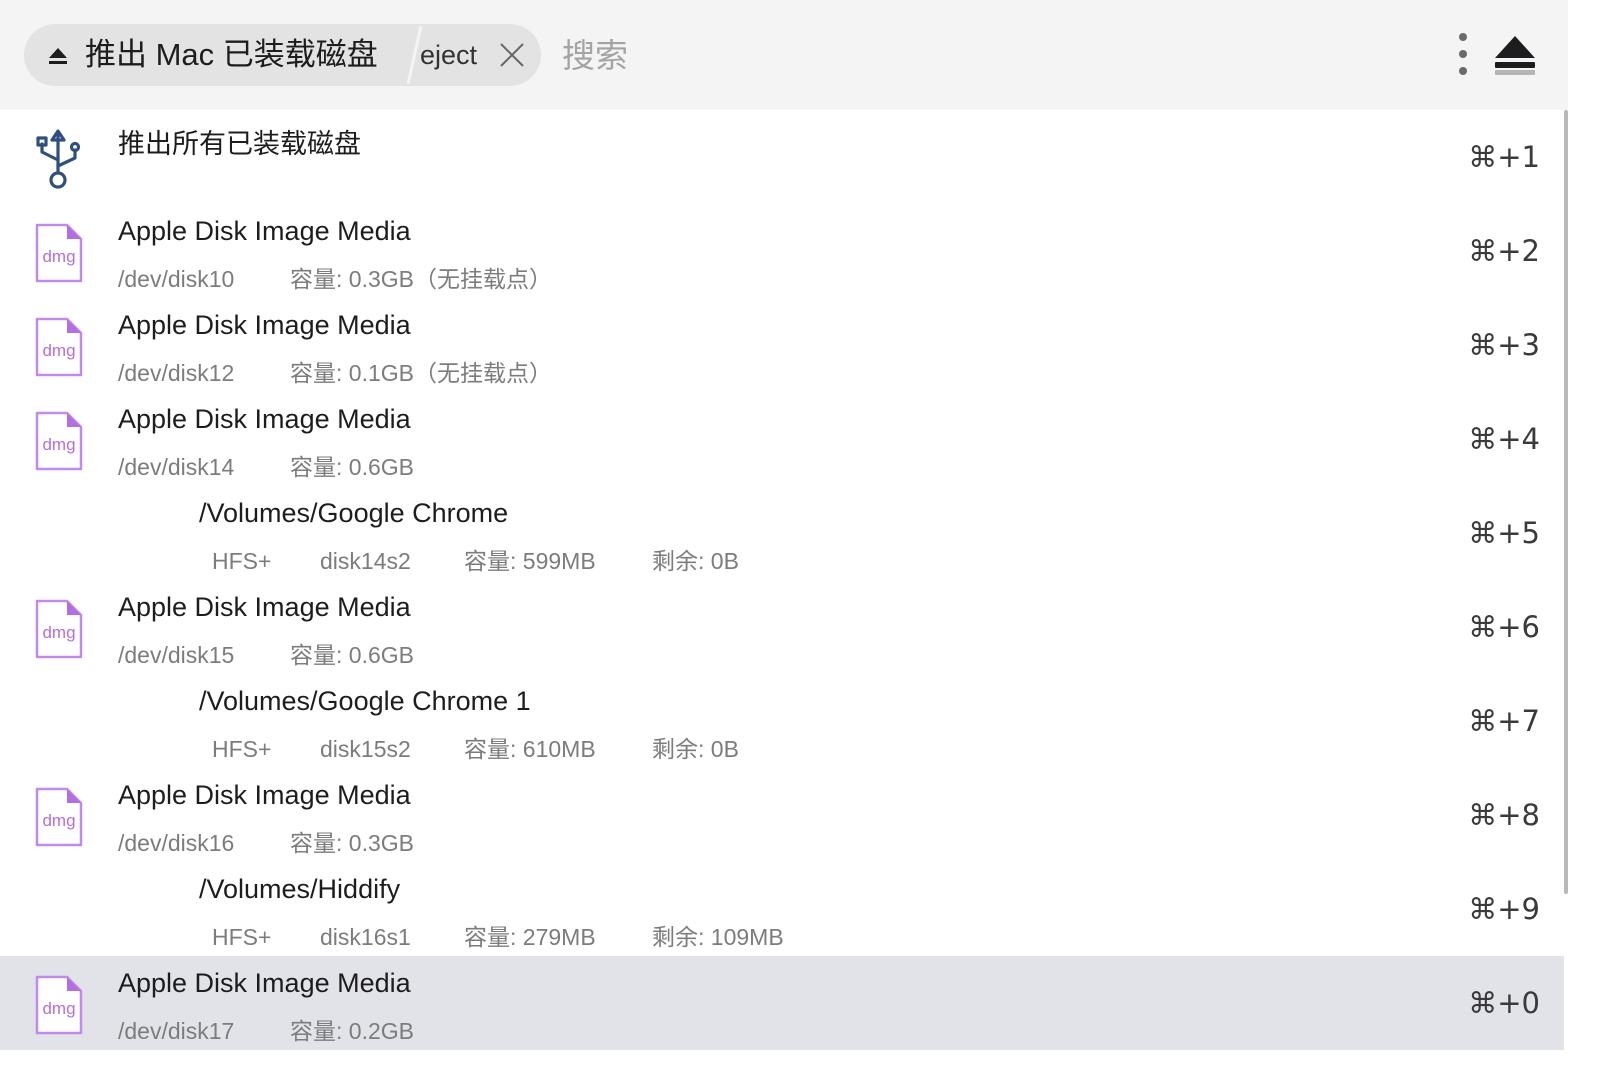  I want to click on volume-details: HFS+ disk16s1 容量: 279MB 剩余: 109MB, so click(498, 935).